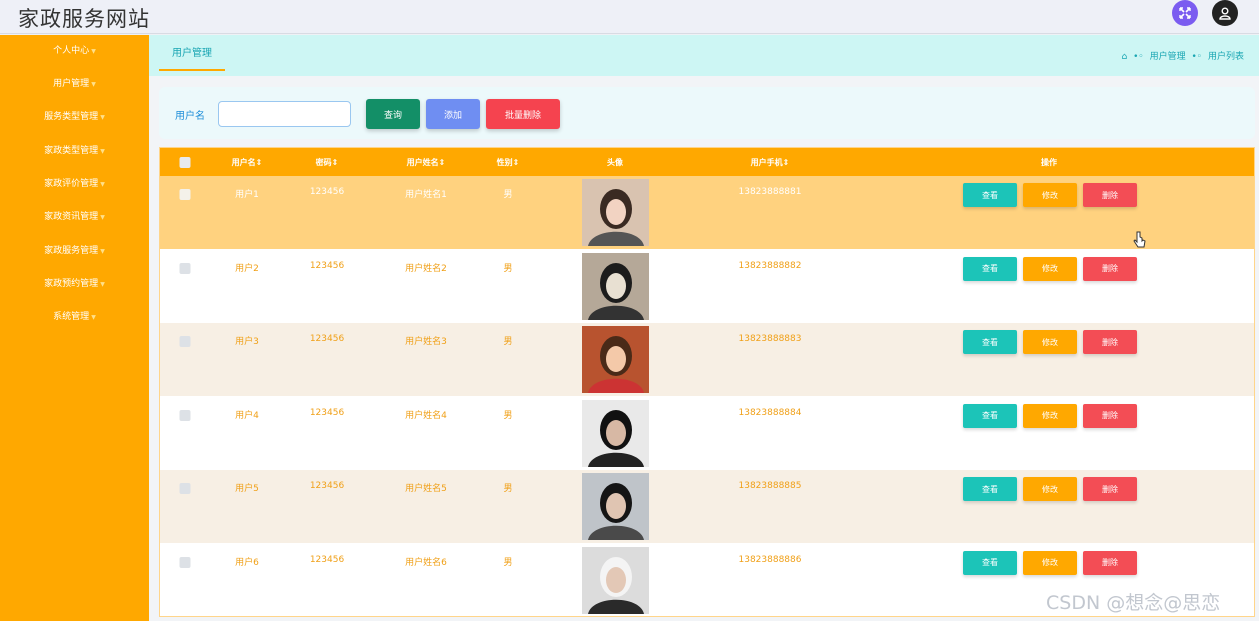 The height and width of the screenshot is (621, 1259). What do you see at coordinates (615, 162) in the screenshot?
I see `column-header-avatar: 头像` at bounding box center [615, 162].